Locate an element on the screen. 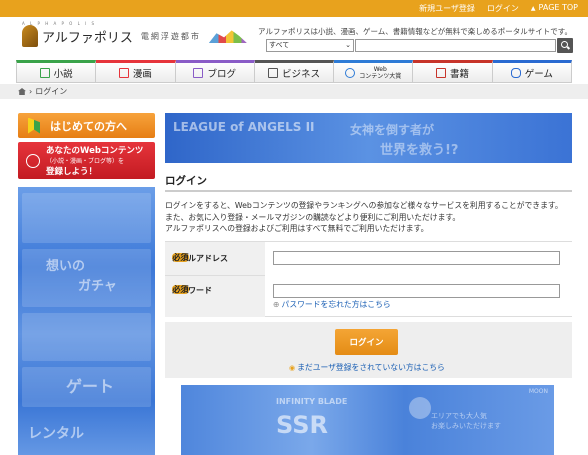 This screenshot has height=455, width=588. register-link: 新規ユーザ登録 is located at coordinates (447, 8).